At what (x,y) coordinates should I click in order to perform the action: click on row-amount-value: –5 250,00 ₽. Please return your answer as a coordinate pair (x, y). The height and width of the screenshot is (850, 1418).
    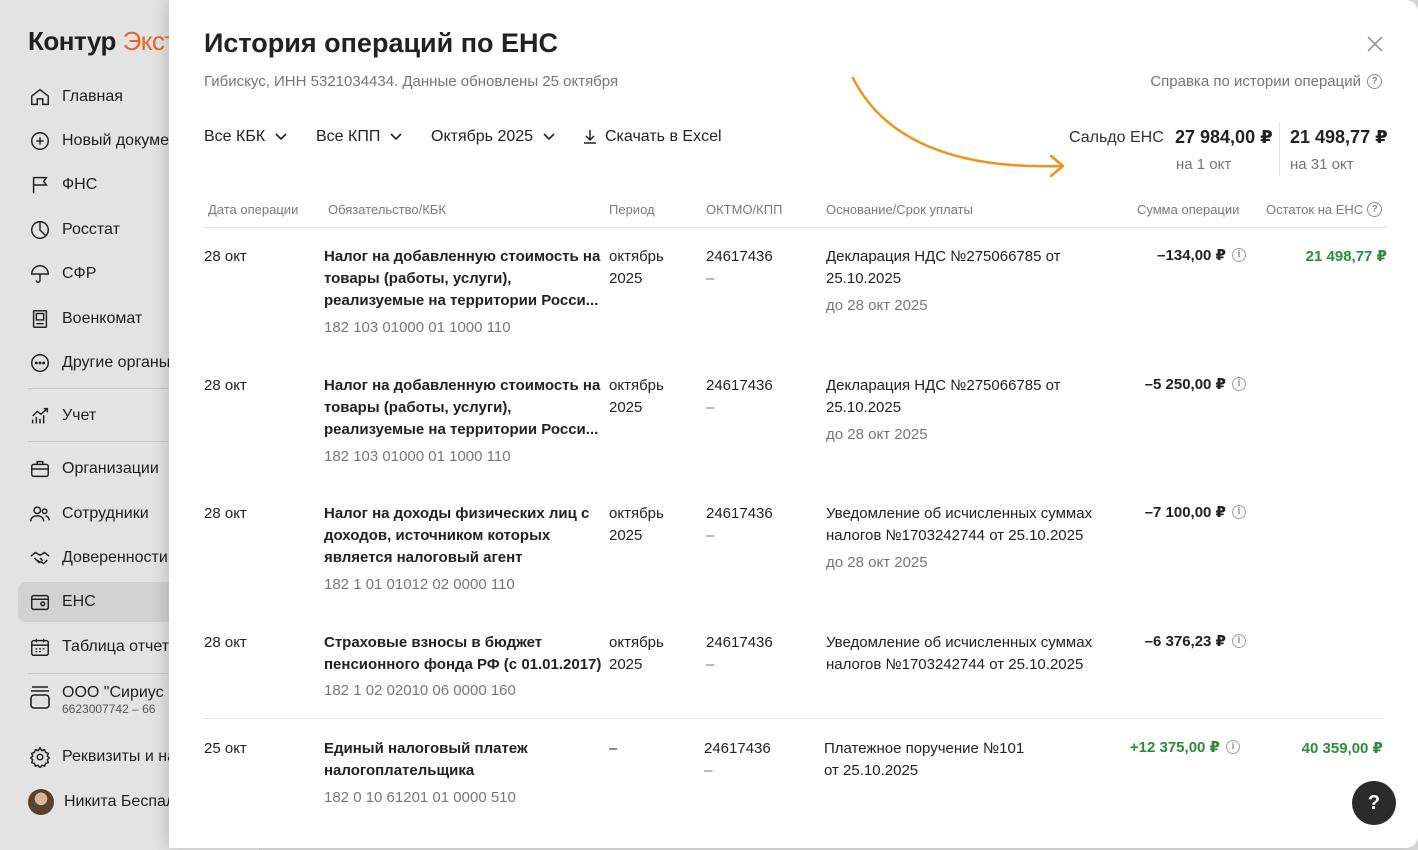
    Looking at the image, I should click on (1185, 384).